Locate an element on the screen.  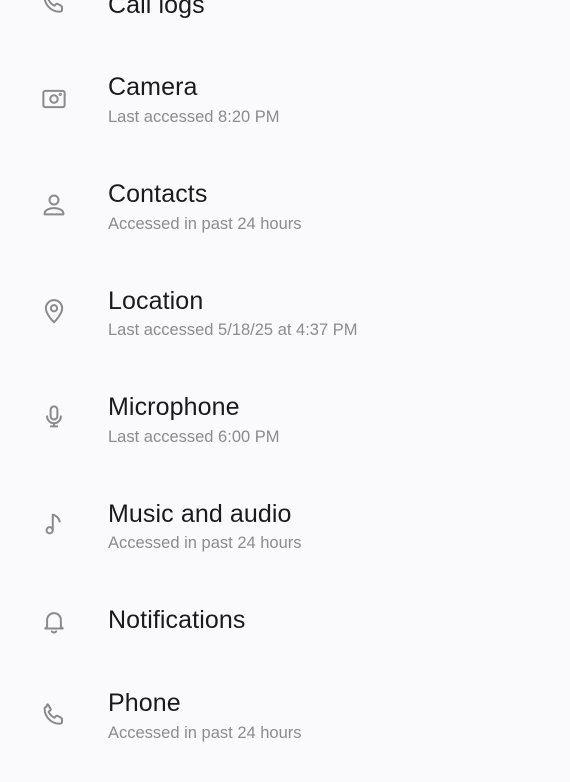
permission-title: Microphone is located at coordinates (174, 407).